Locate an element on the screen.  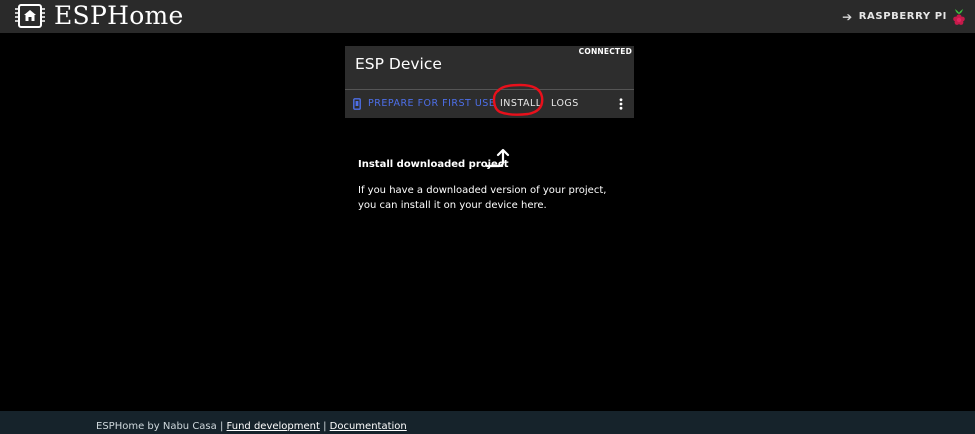
raspberry-pi-icon is located at coordinates (959, 16).